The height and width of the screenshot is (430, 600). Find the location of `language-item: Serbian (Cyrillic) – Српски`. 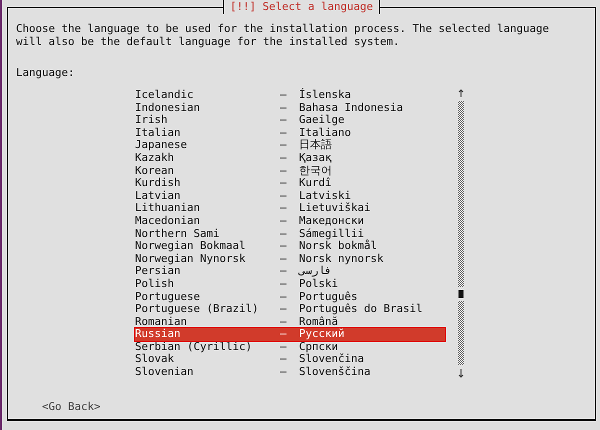

language-item: Serbian (Cyrillic) – Српски is located at coordinates (290, 347).